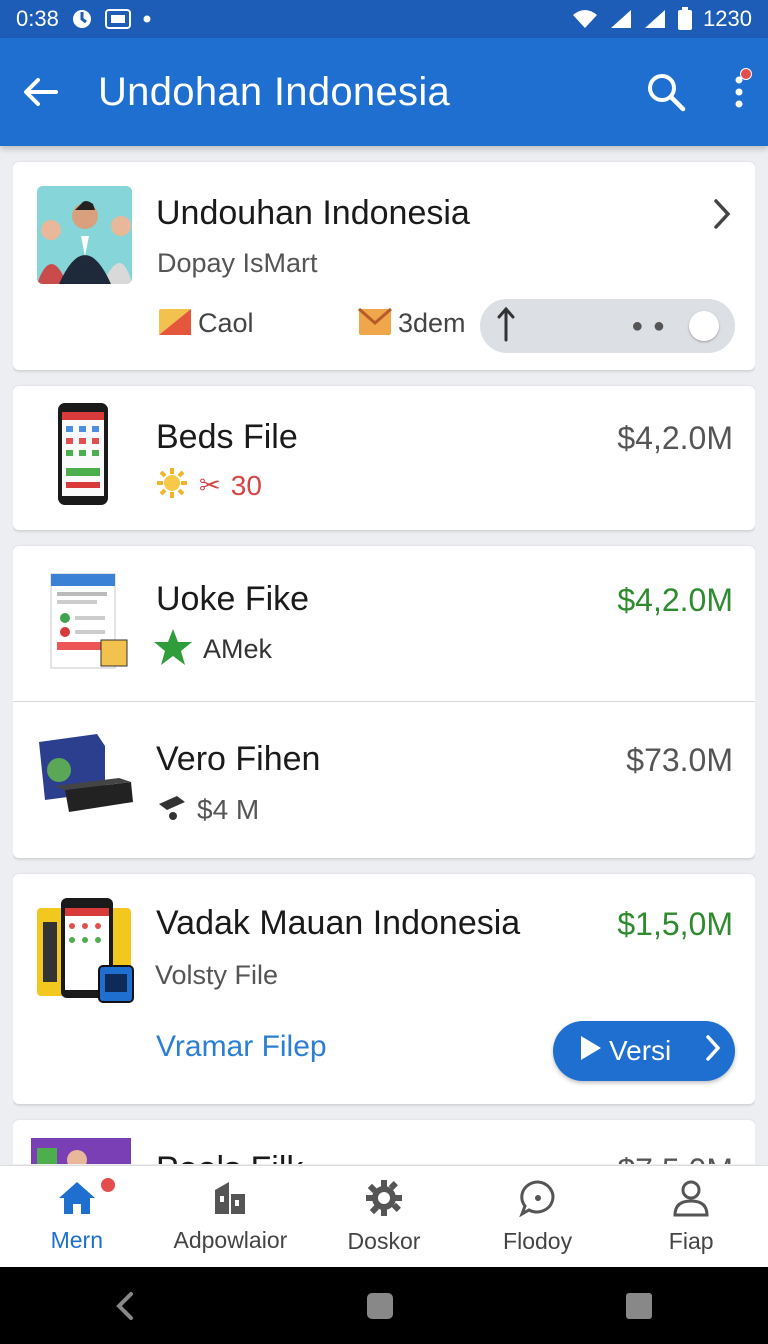 This screenshot has width=768, height=1344. I want to click on nav-label: Mern, so click(76, 1239).